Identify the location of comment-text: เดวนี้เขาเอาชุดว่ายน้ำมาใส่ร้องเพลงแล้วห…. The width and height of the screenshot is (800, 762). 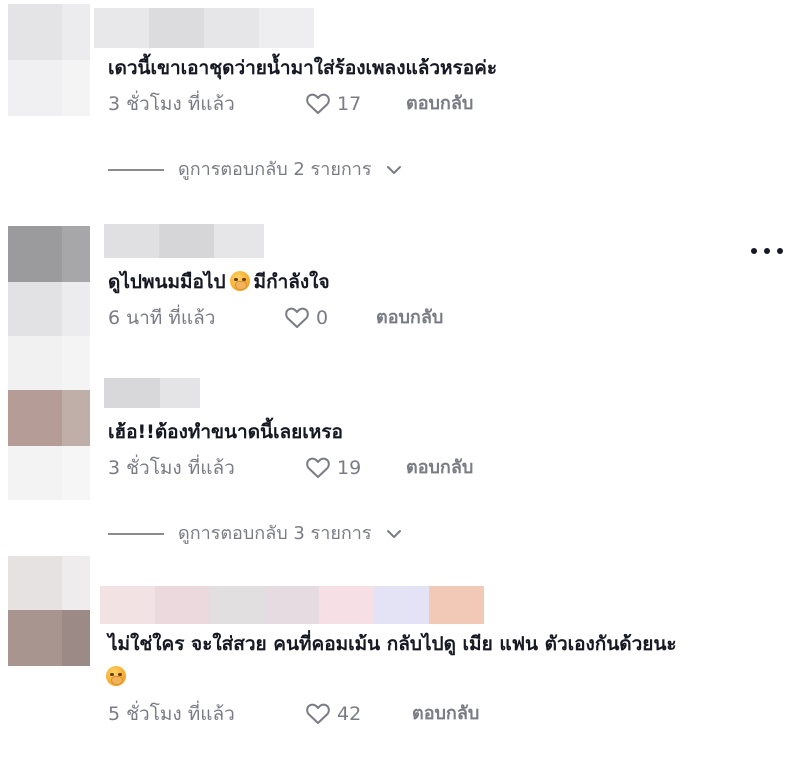
(303, 68).